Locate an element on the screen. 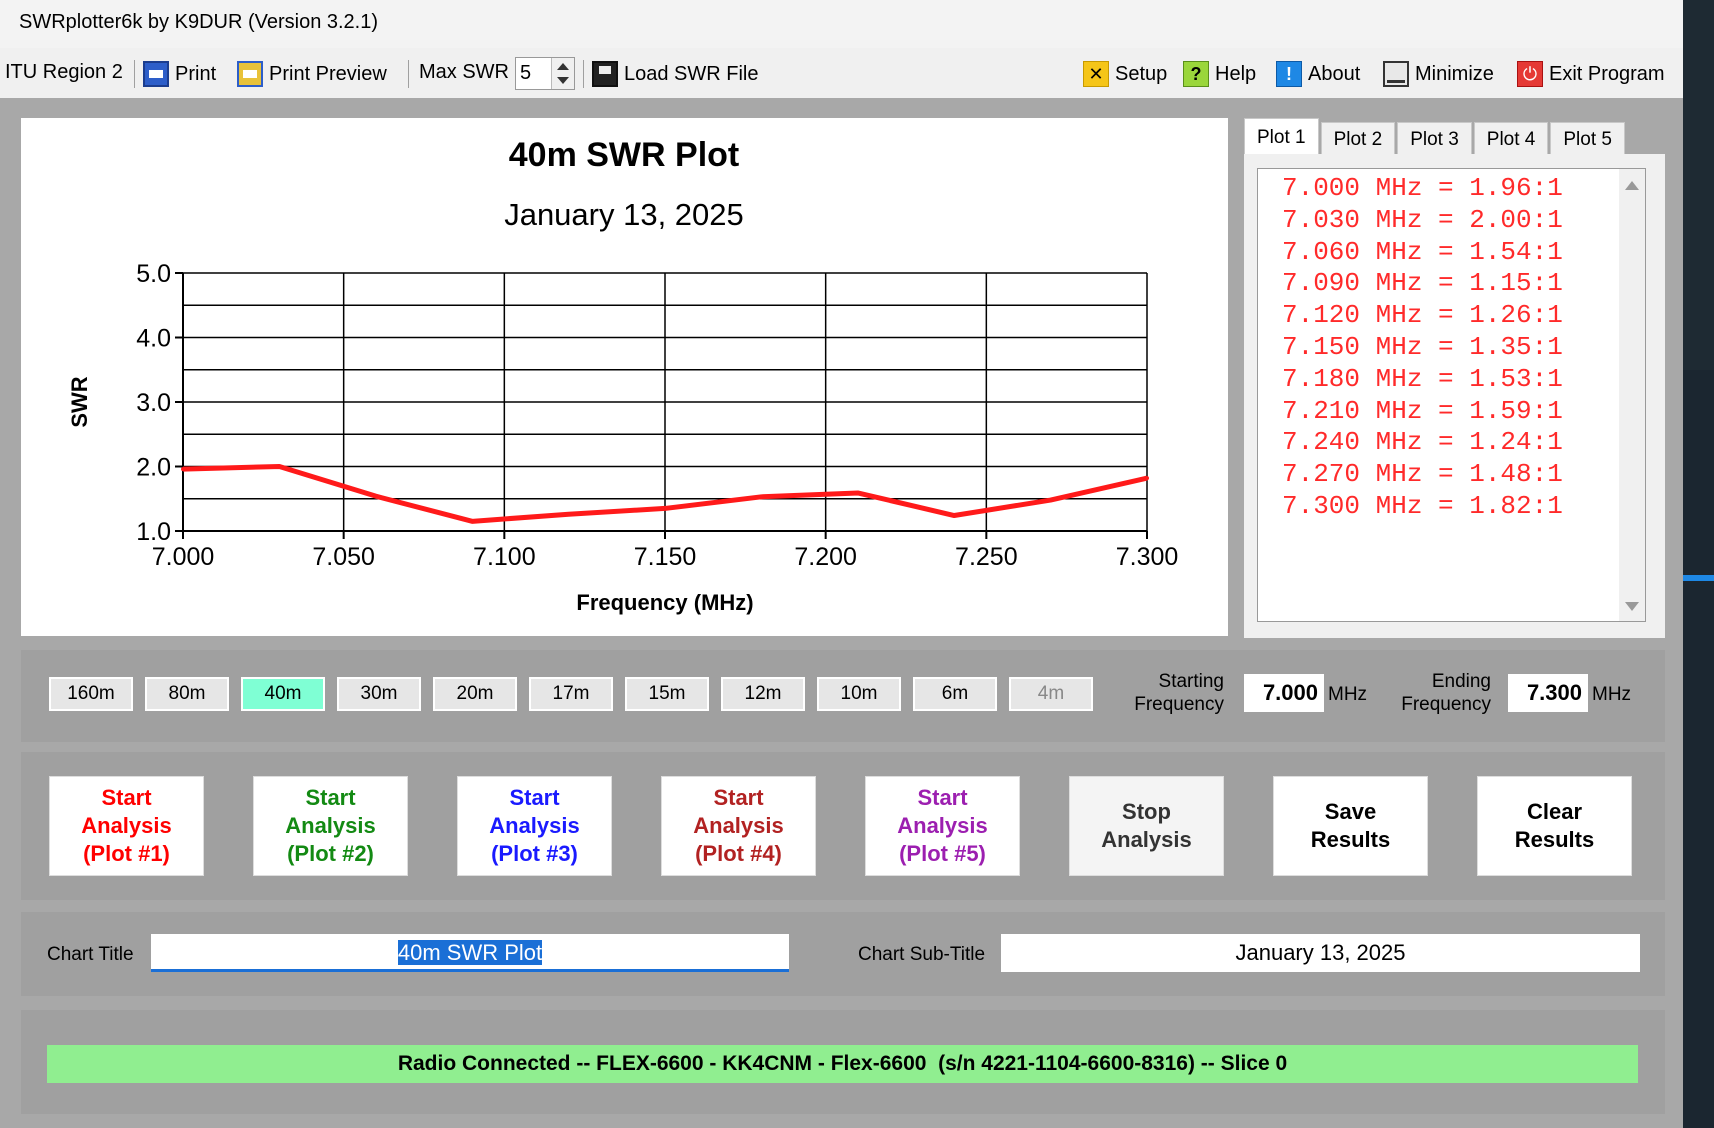  start-analysis-plot2-label: Start Analysis (Plot #2) is located at coordinates (330, 826).